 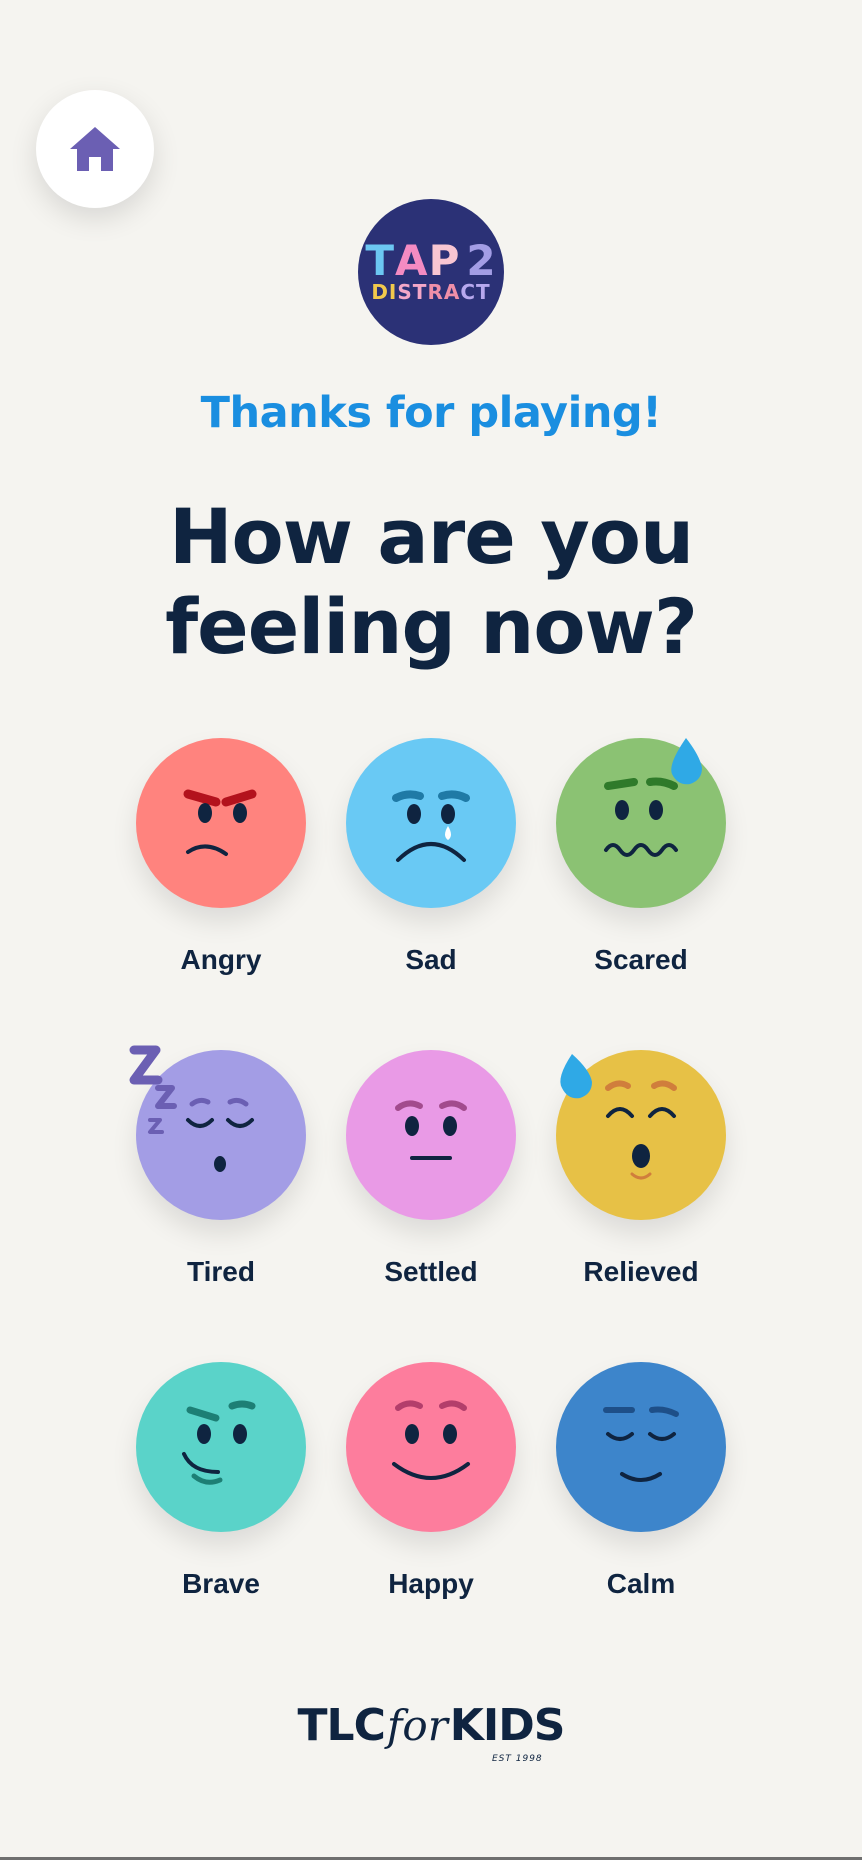 I want to click on angry-face-icon, so click(x=221, y=823).